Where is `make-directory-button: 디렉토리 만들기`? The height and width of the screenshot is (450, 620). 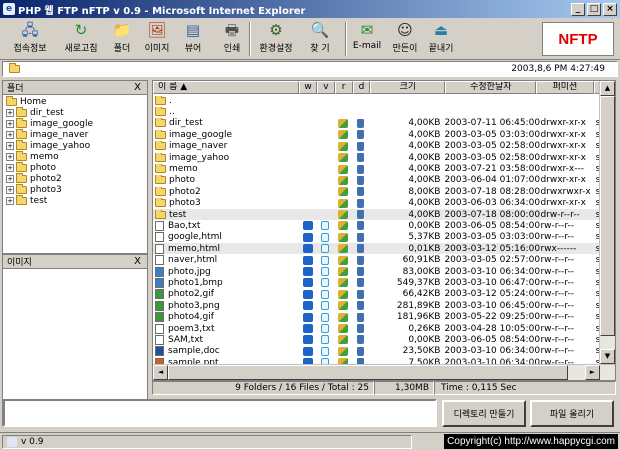
make-directory-button: 디렉토리 만들기 is located at coordinates (484, 413).